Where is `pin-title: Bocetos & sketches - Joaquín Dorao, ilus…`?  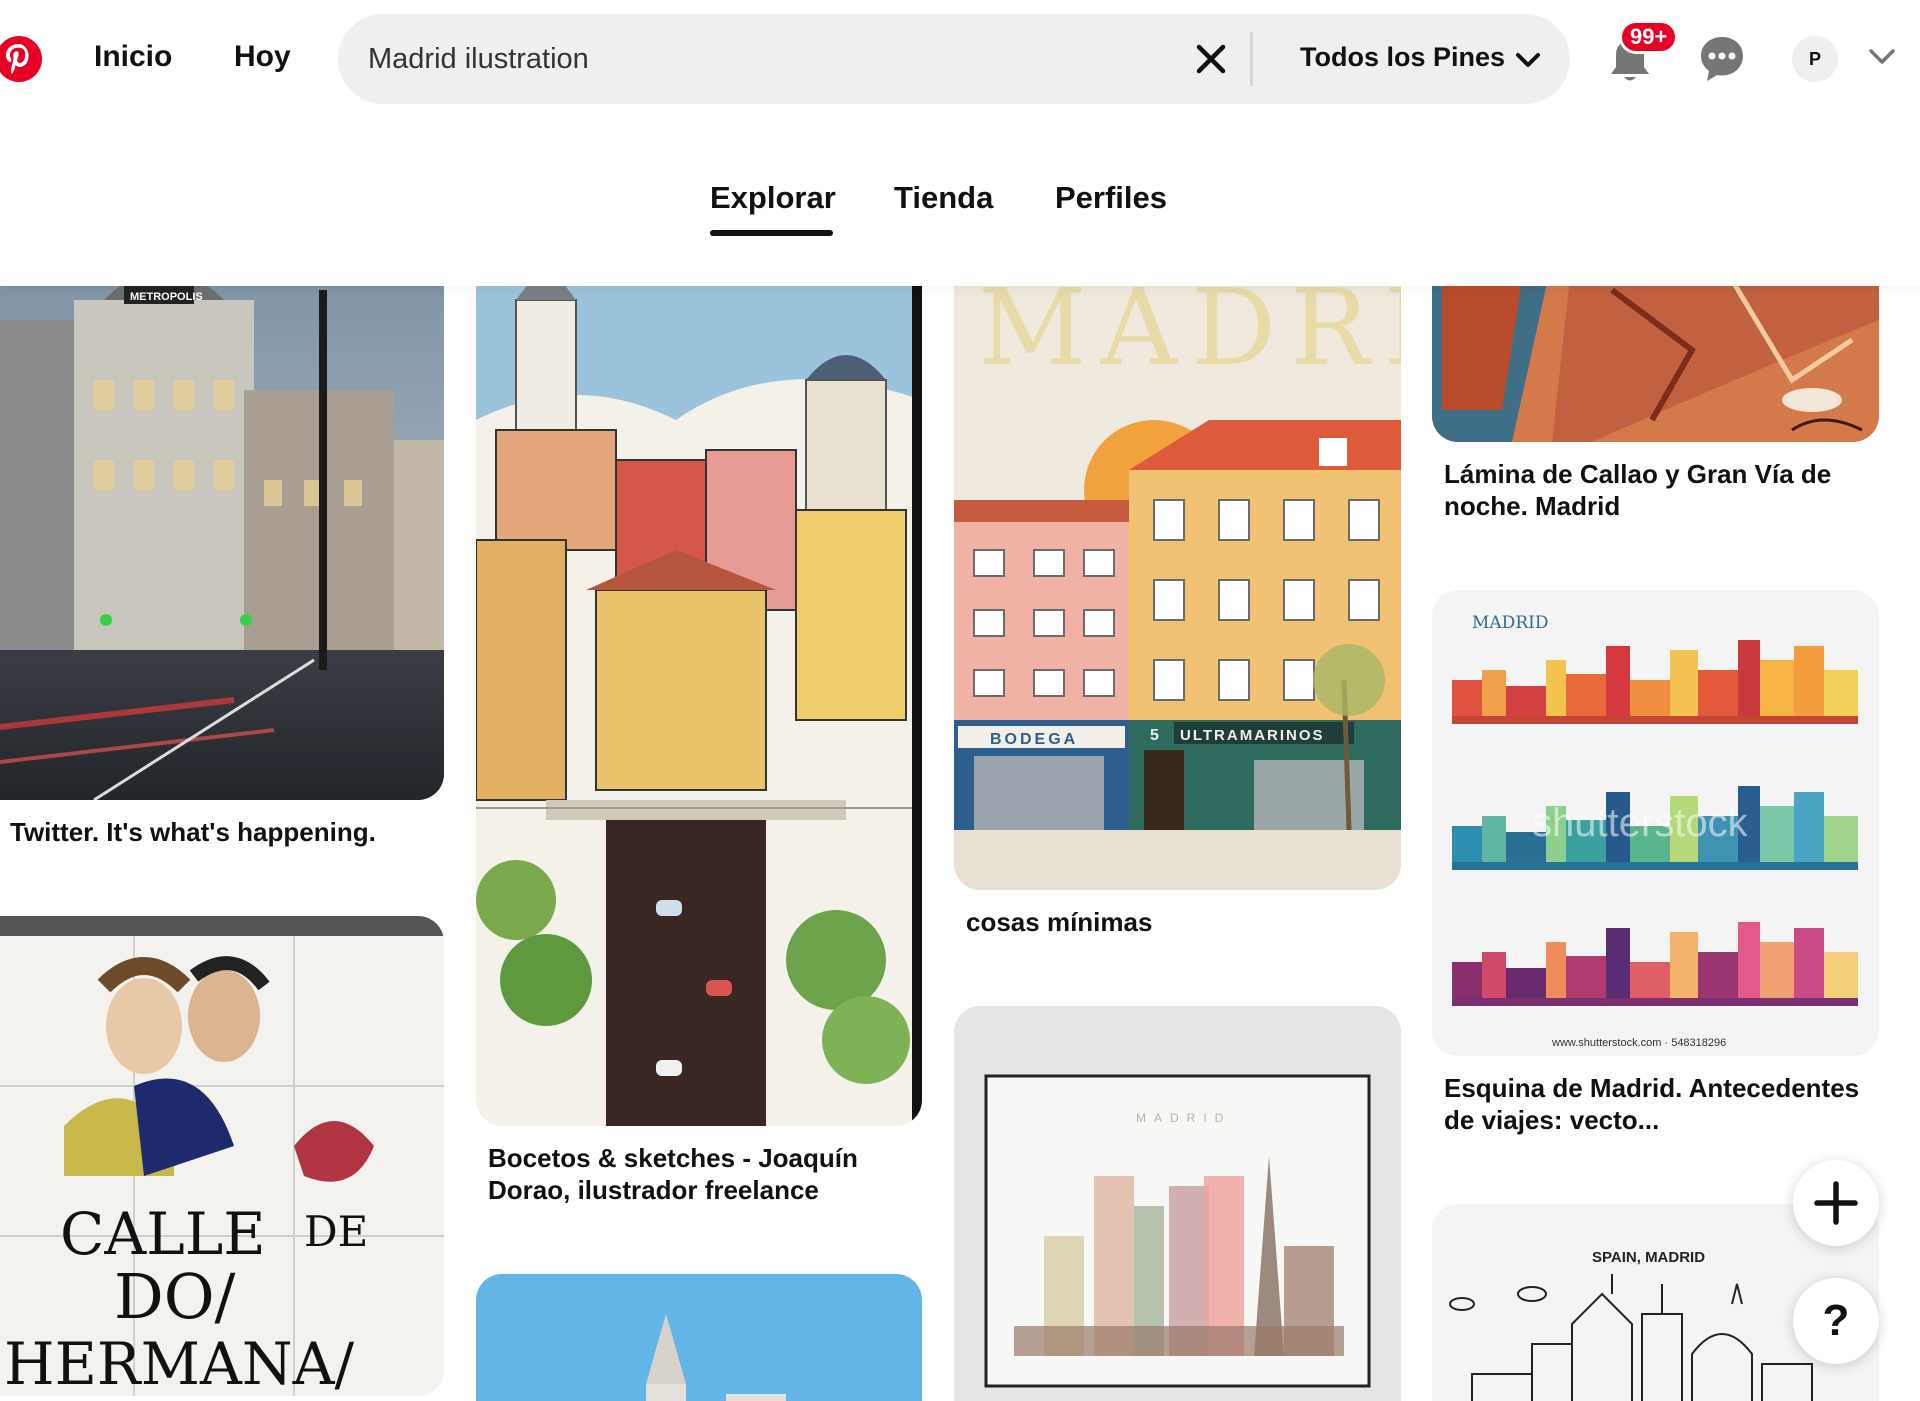
pin-title: Bocetos & sketches - Joaquín Dorao, ilus… is located at coordinates (698, 1174).